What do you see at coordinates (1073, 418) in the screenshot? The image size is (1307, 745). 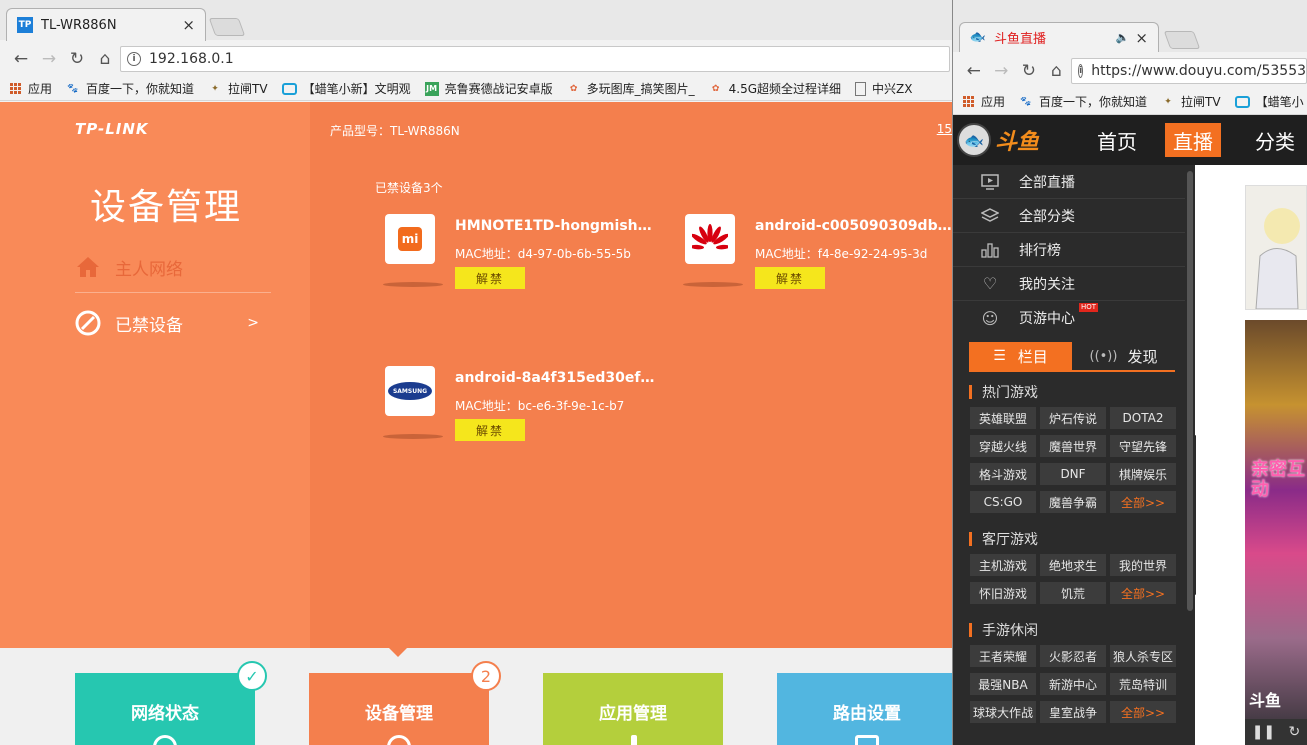 I see `game-link: 炉石传说` at bounding box center [1073, 418].